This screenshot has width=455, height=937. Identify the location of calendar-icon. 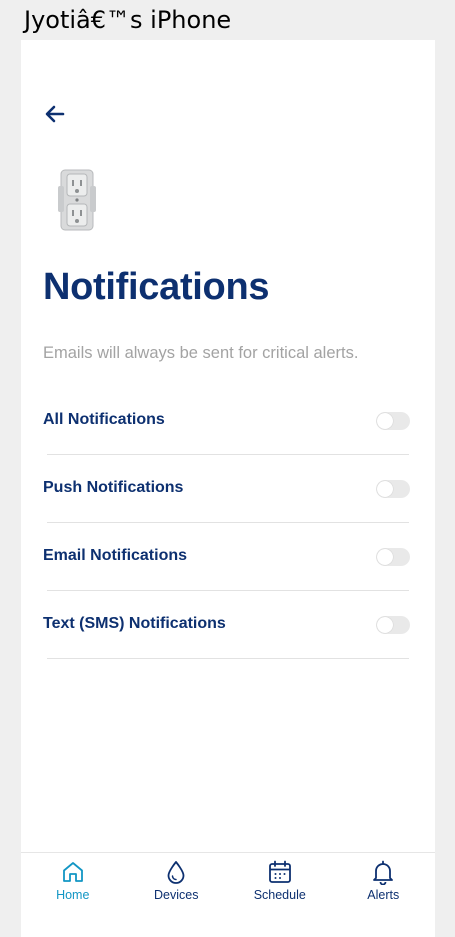
(279, 871).